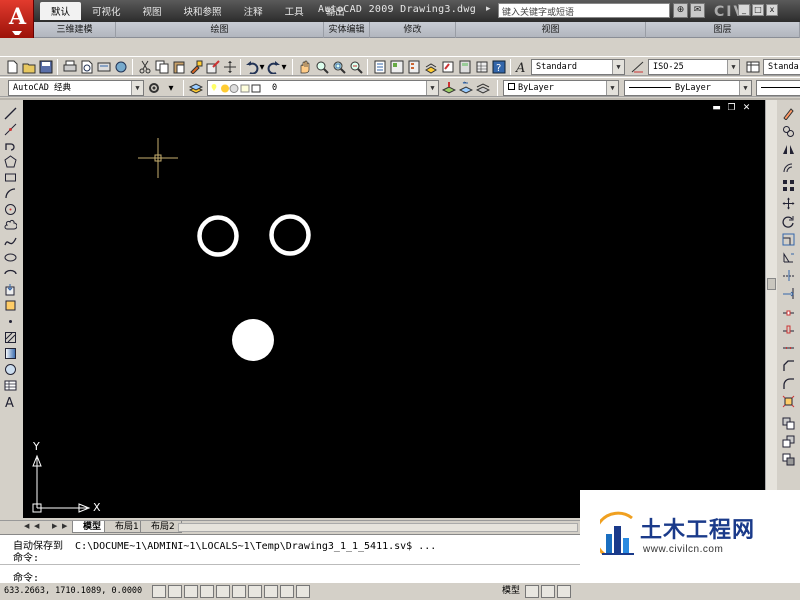  Describe the element at coordinates (788, 329) in the screenshot. I see `break-icon` at that location.